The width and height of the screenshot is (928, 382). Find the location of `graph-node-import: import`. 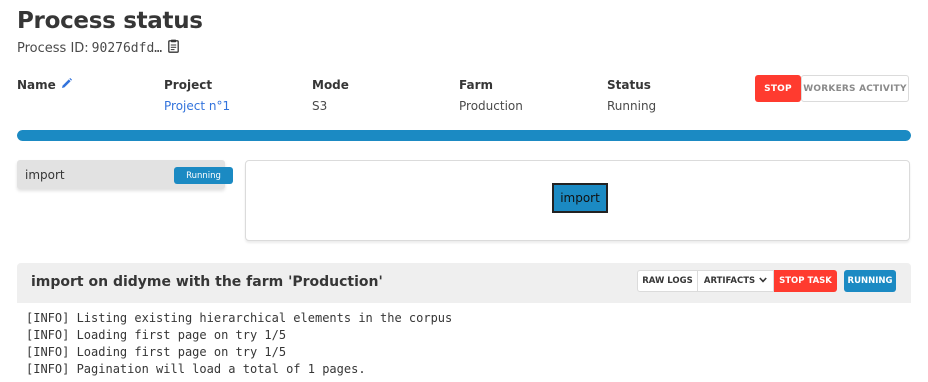

graph-node-import: import is located at coordinates (580, 198).